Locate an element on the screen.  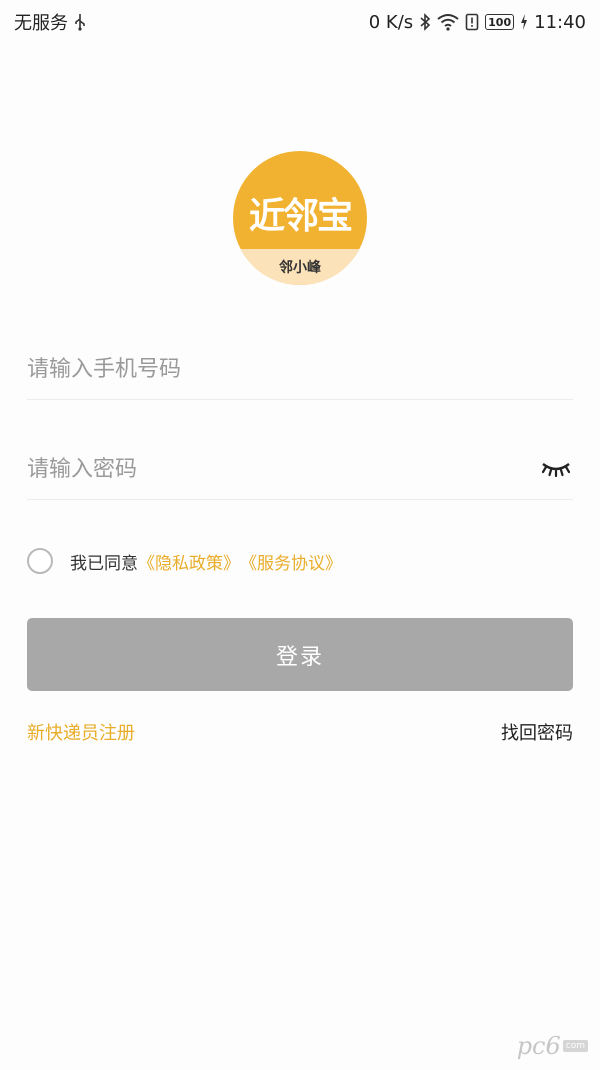
password-input is located at coordinates (300, 469).